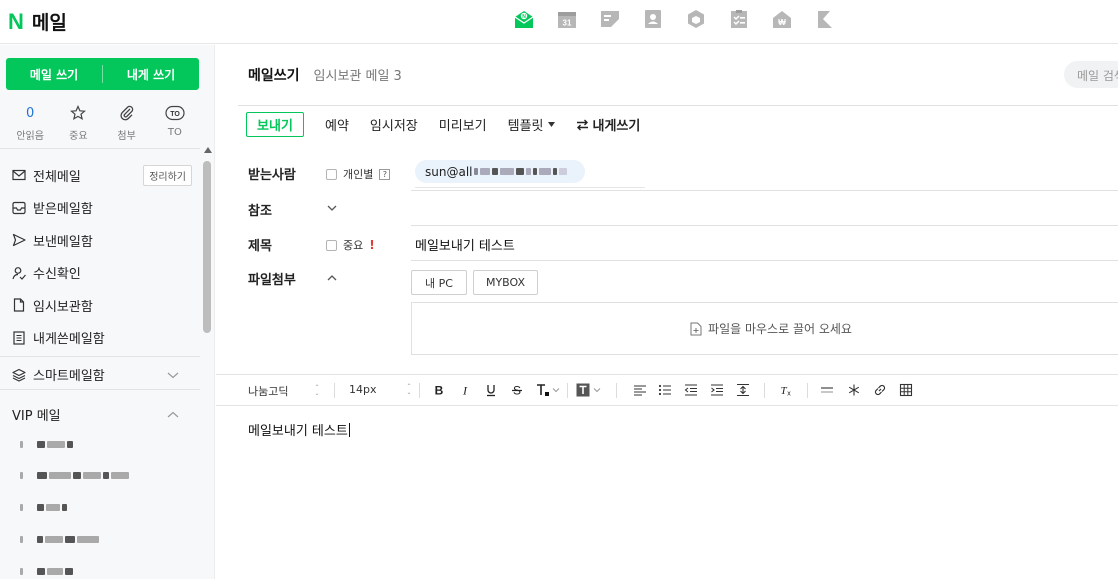 The image size is (1118, 579). What do you see at coordinates (16, 21) in the screenshot?
I see `naver-logo-letter: N` at bounding box center [16, 21].